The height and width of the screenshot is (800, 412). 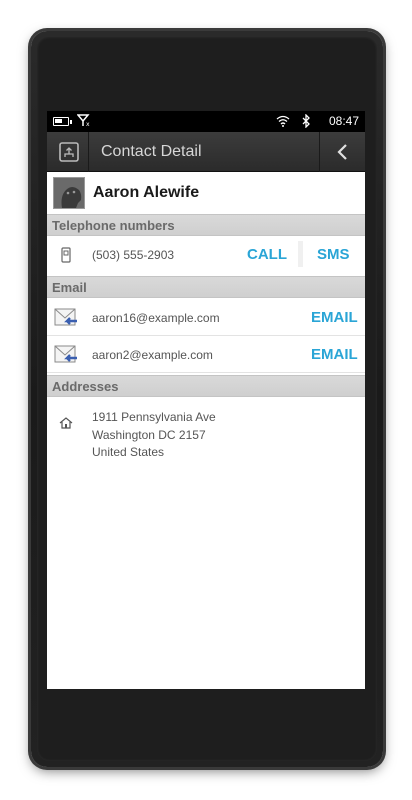 I want to click on app-icon, so click(x=69, y=152).